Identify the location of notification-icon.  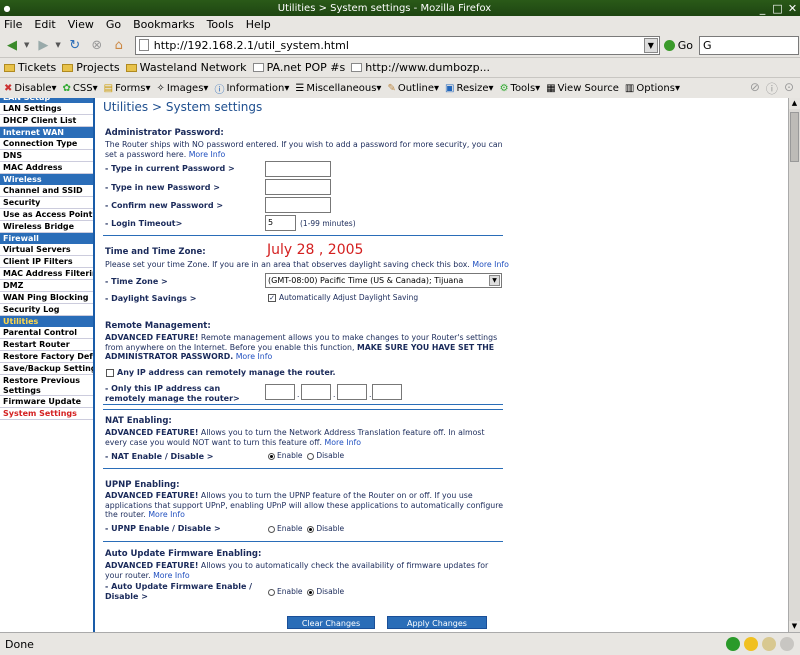
(751, 644).